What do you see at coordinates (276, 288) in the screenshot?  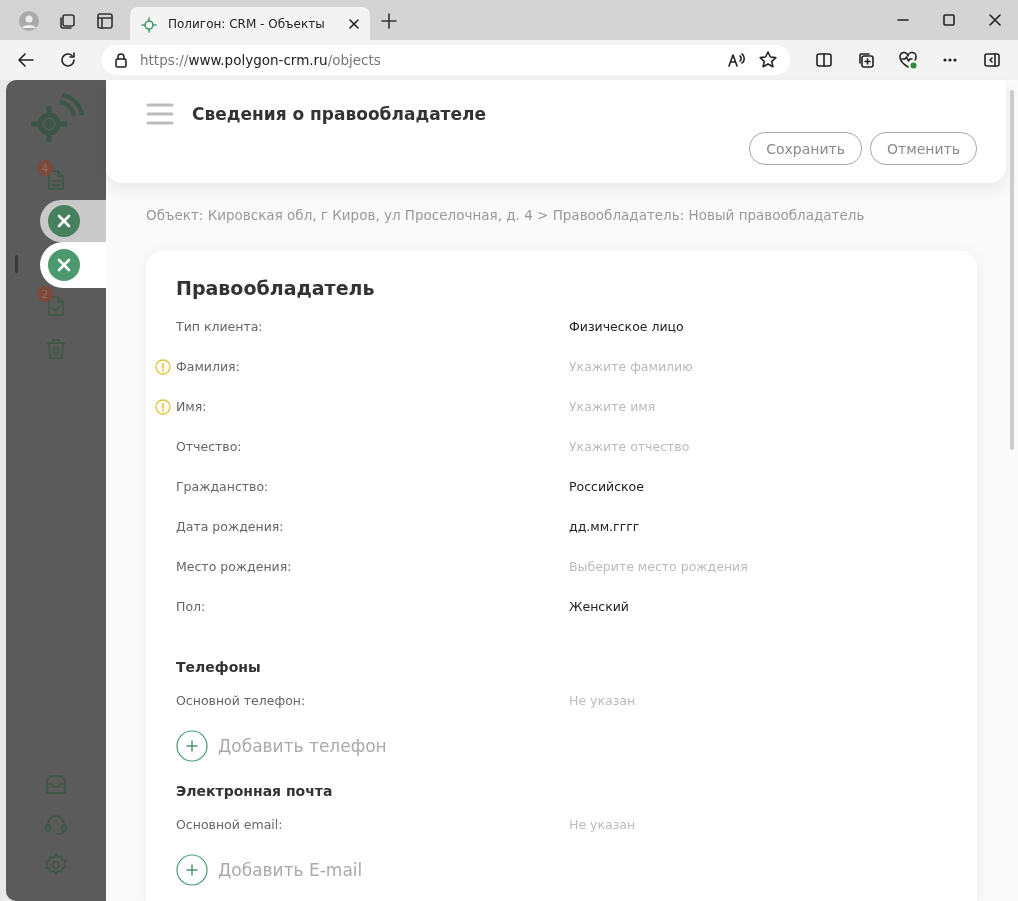 I see `card-title: Правообладатель` at bounding box center [276, 288].